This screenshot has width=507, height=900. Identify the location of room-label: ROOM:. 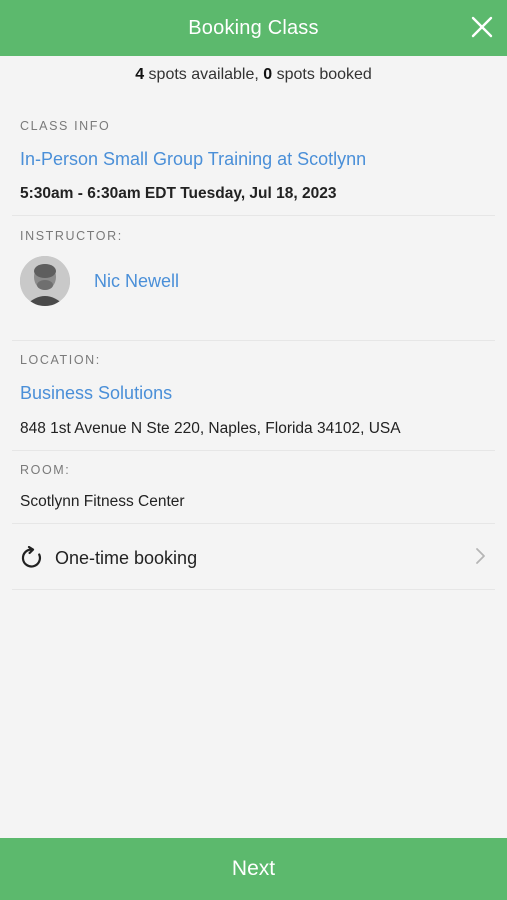
(45, 470).